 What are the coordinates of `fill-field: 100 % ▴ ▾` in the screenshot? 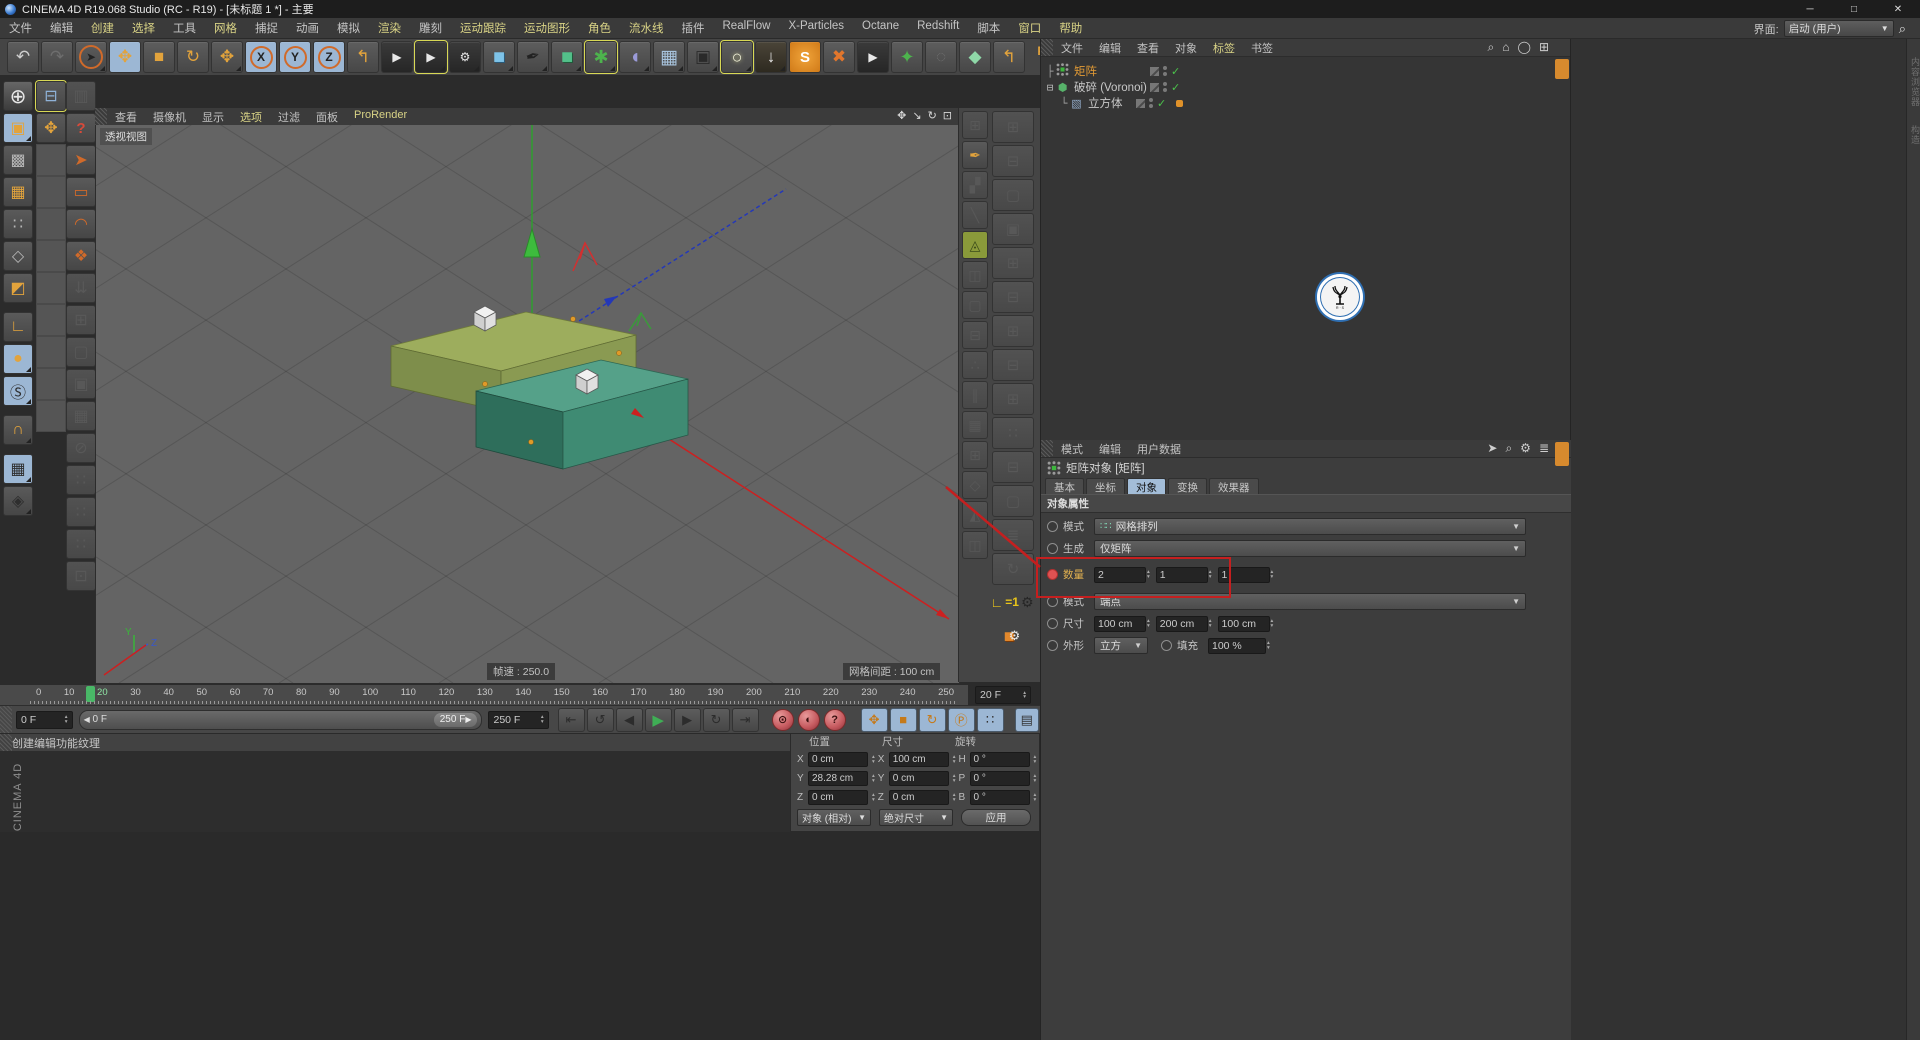 It's located at (1239, 645).